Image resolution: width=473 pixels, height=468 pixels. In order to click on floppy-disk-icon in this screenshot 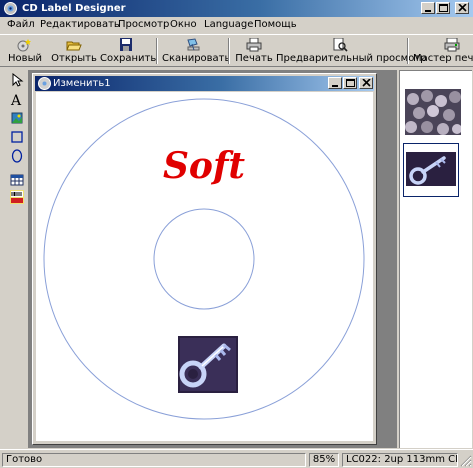, I will do `click(126, 45)`.